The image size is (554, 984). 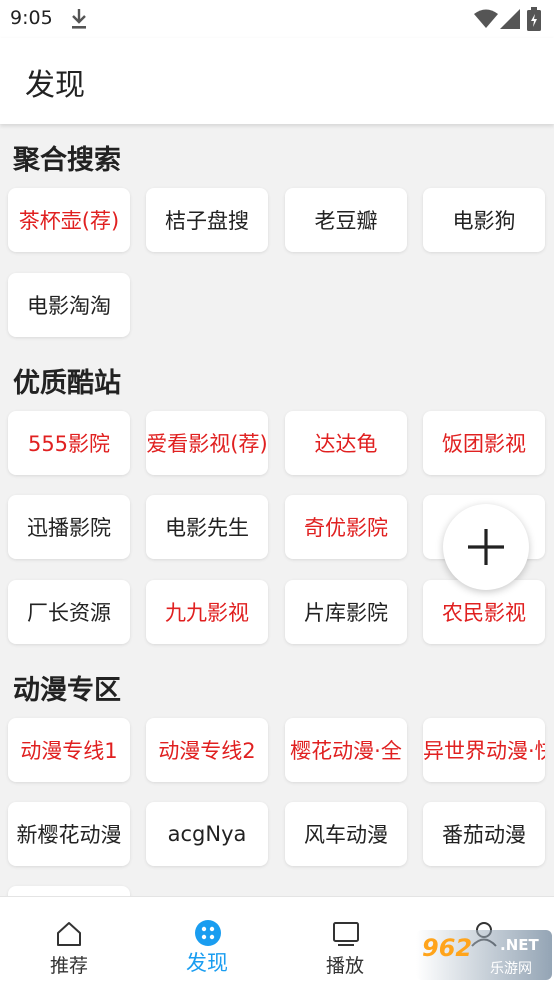 I want to click on site-chip: 动漫专线1, so click(x=69, y=750).